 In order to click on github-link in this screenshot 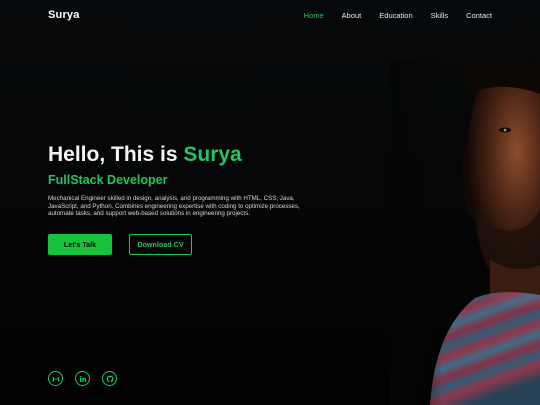, I will do `click(109, 378)`.